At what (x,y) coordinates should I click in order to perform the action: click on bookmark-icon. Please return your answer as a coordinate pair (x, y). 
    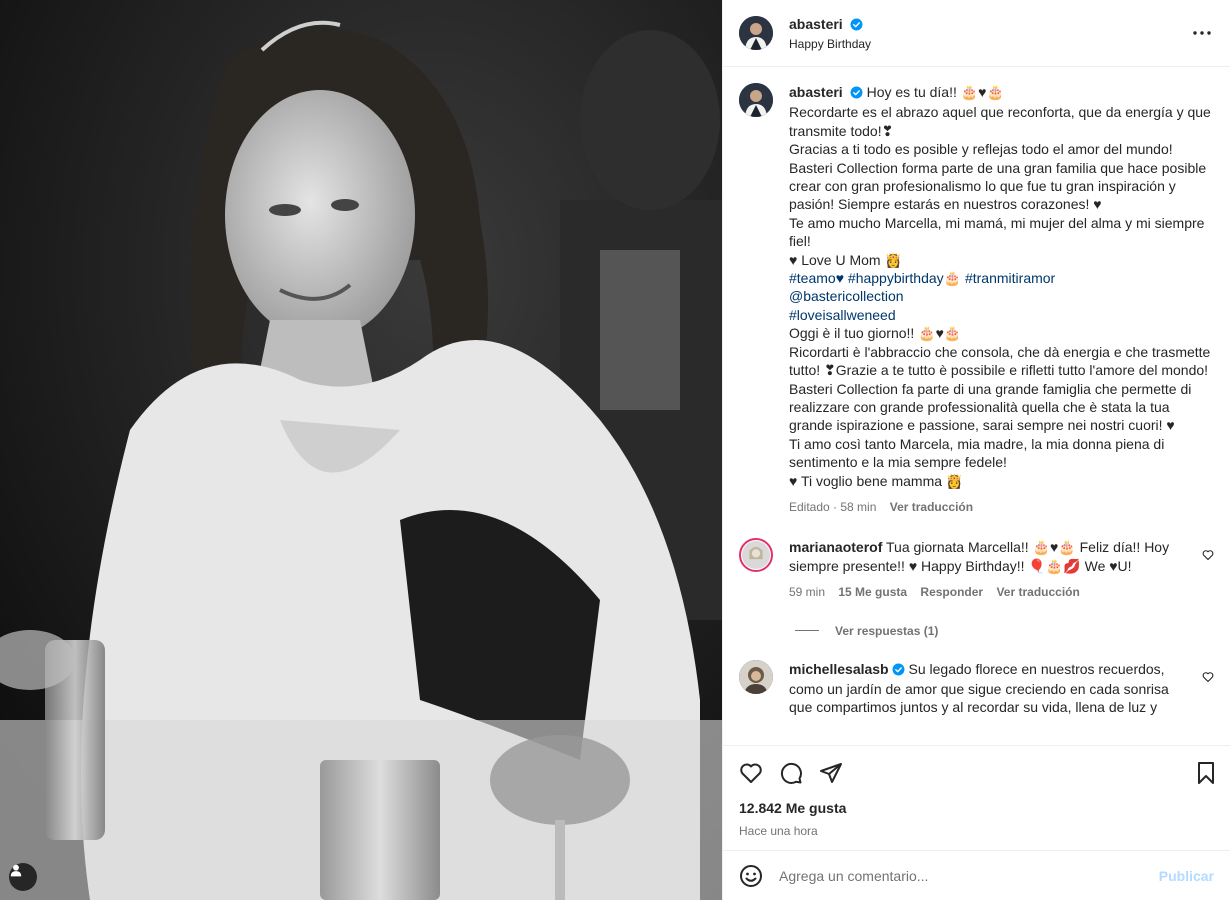
    Looking at the image, I should click on (1206, 773).